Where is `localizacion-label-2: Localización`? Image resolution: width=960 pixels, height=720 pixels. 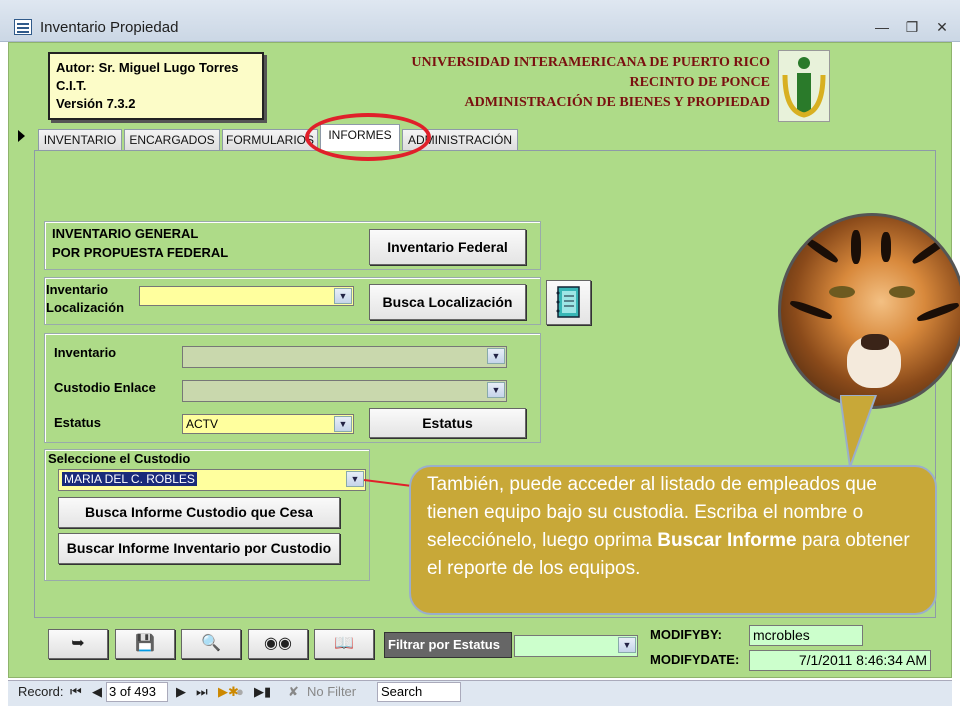
localizacion-label-2: Localización is located at coordinates (85, 307).